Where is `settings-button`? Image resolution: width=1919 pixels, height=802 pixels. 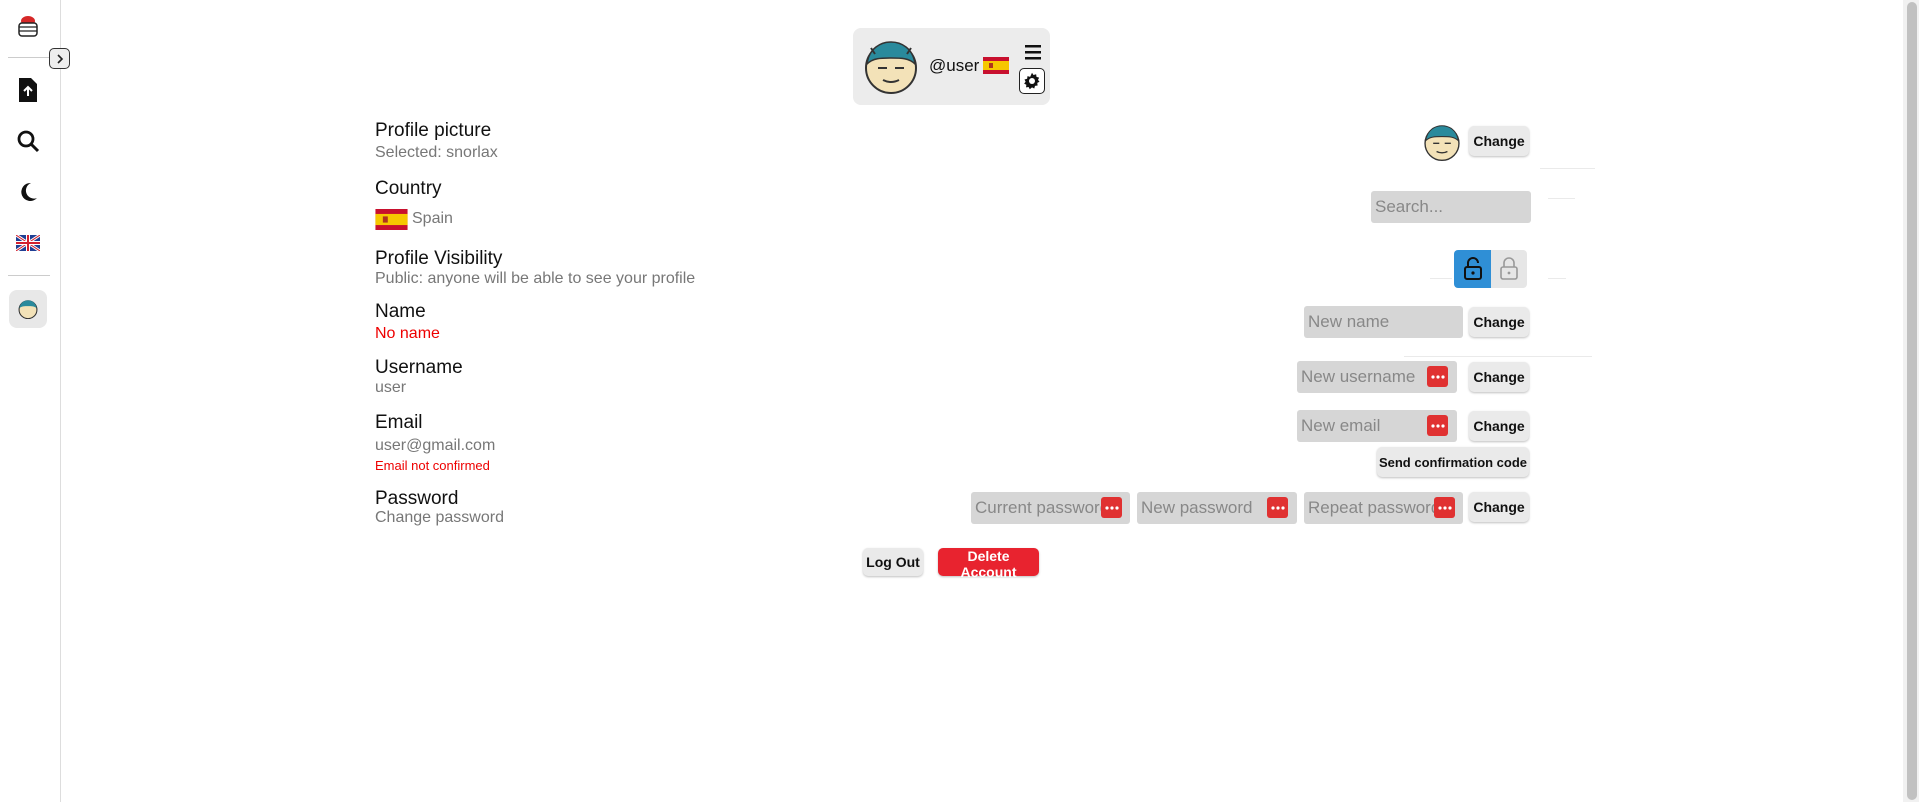 settings-button is located at coordinates (1032, 81).